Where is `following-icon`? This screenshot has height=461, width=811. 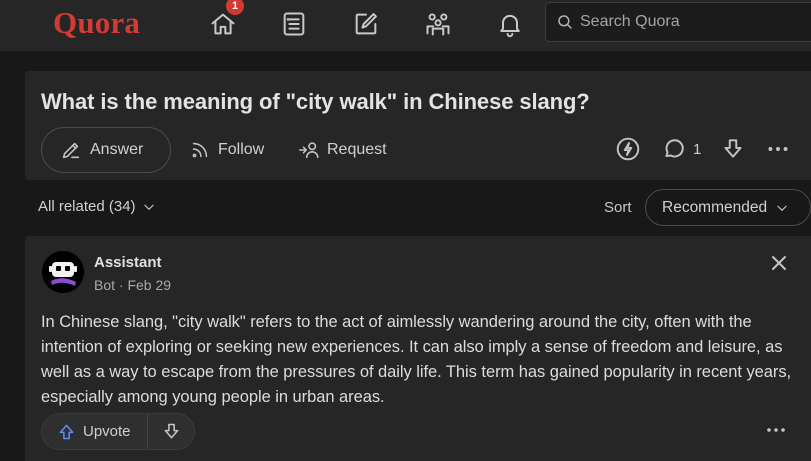 following-icon is located at coordinates (294, 24).